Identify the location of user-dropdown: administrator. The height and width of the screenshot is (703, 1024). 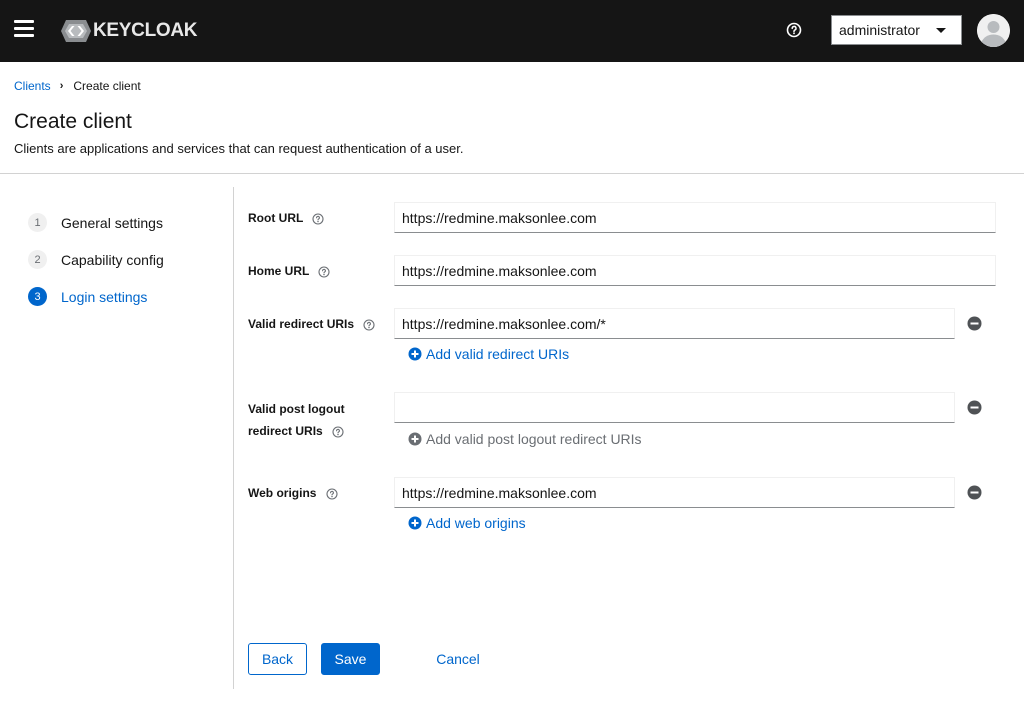
(896, 30).